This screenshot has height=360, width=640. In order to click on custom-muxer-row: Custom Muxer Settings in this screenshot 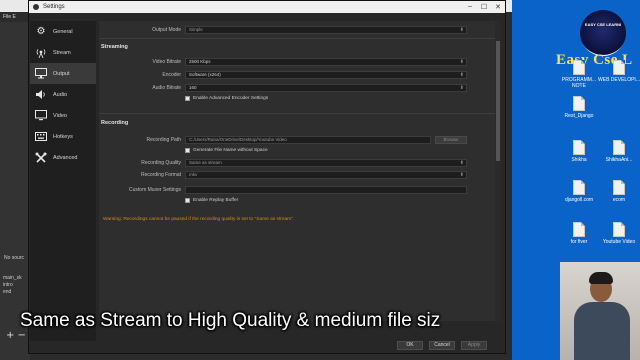, I will do `click(297, 190)`.